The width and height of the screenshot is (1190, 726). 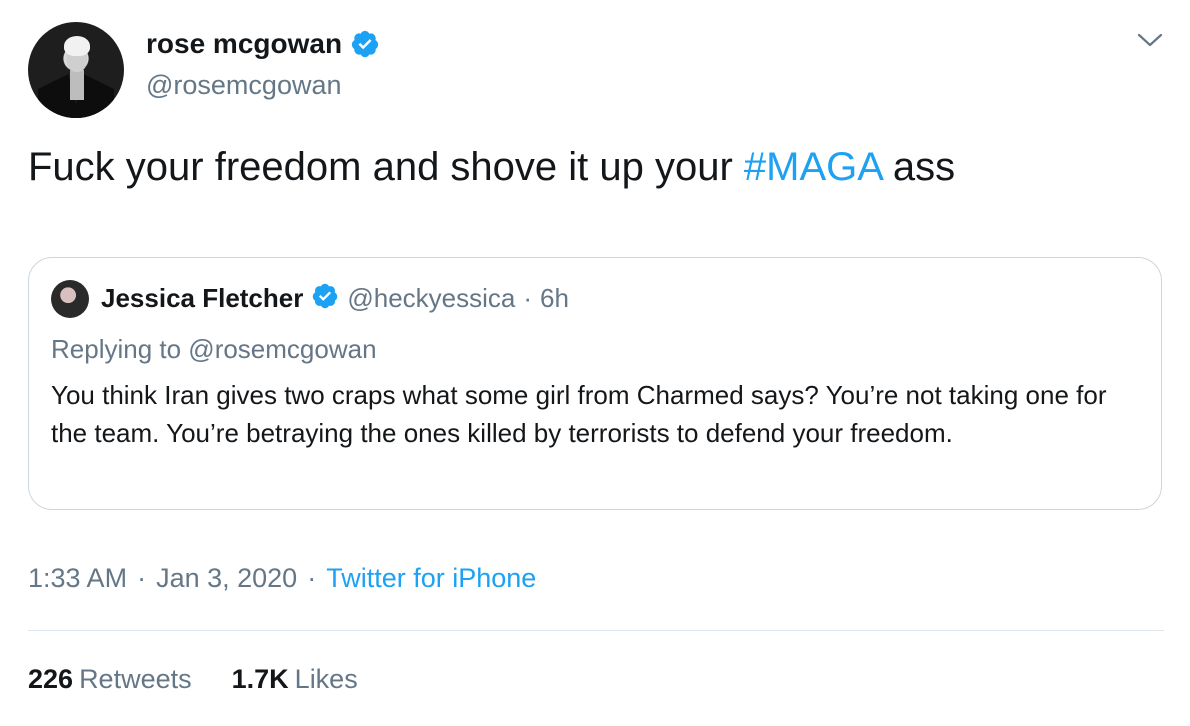 I want to click on quoted-tweet-header: Jessica Fletcher @heckyessica · 6h, so click(x=335, y=298).